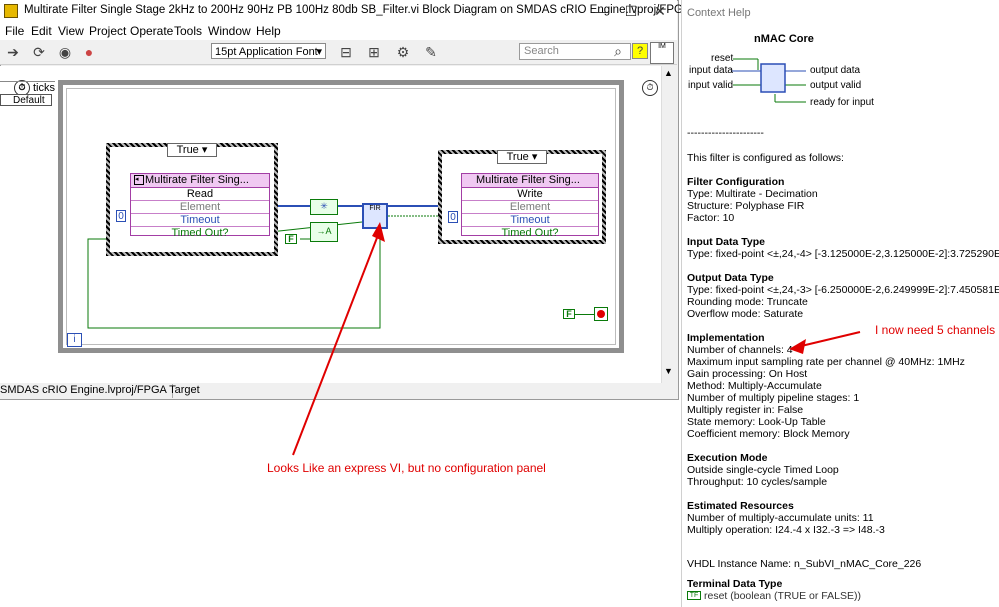 This screenshot has width=999, height=607. Describe the element at coordinates (935, 330) in the screenshot. I see `annotation-channels: I now need 5 channels` at that location.